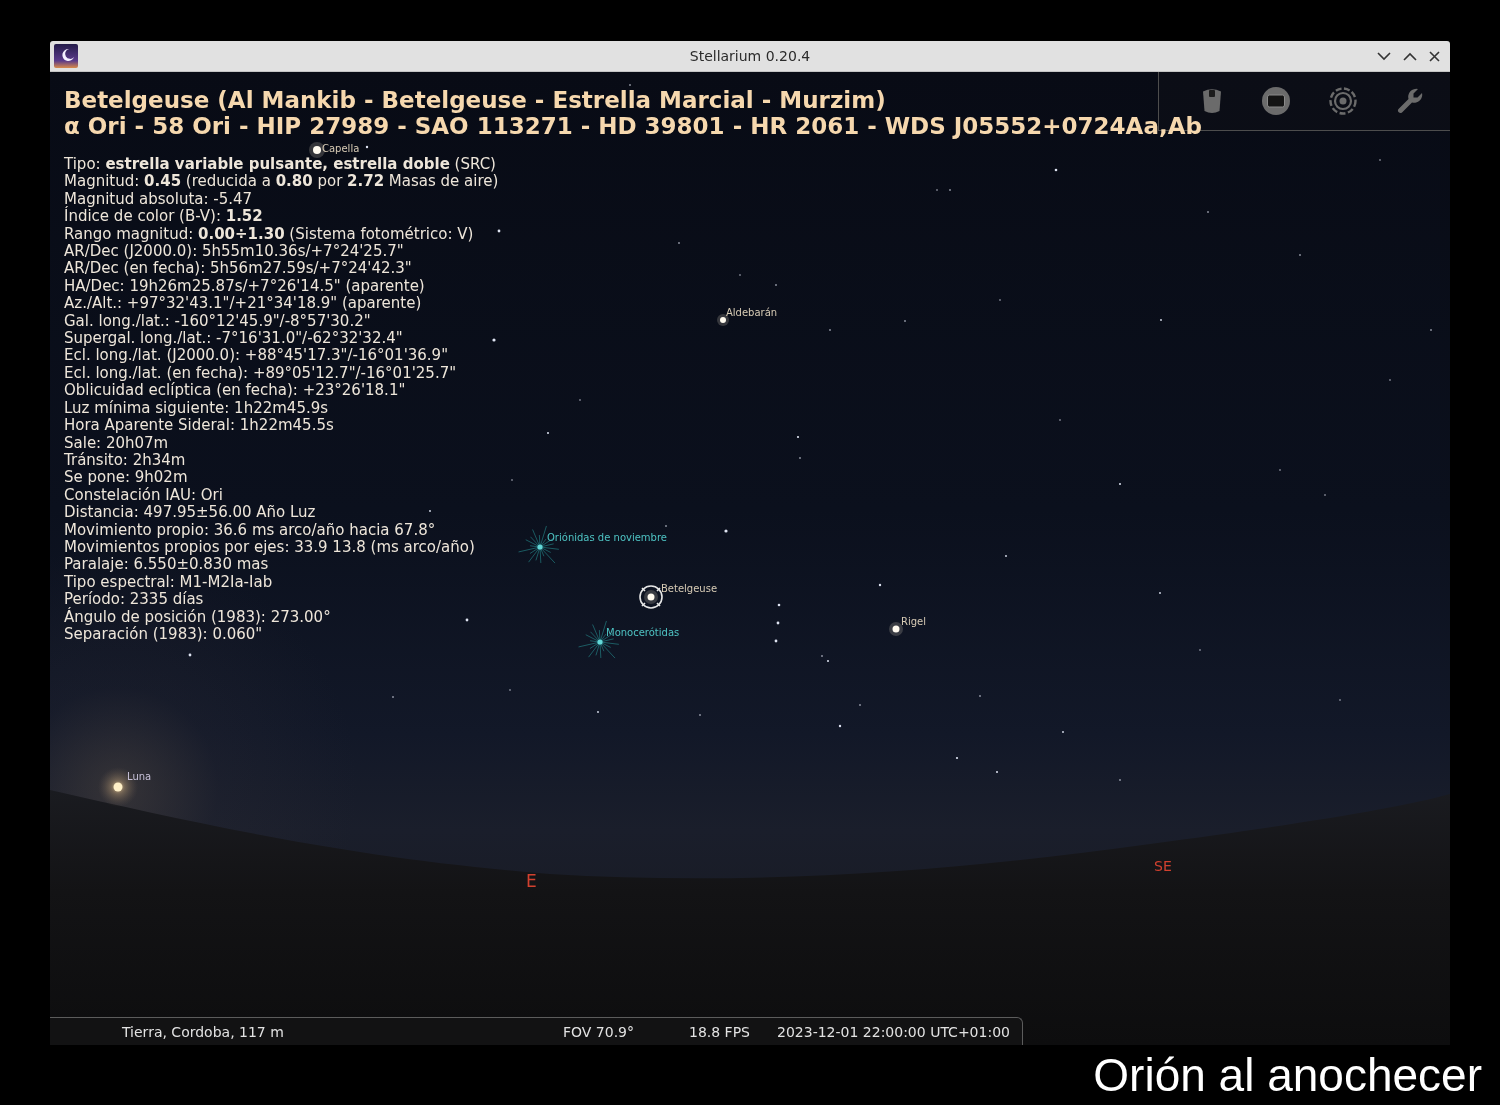 The image size is (1500, 1105). I want to click on app-icon, so click(66, 56).